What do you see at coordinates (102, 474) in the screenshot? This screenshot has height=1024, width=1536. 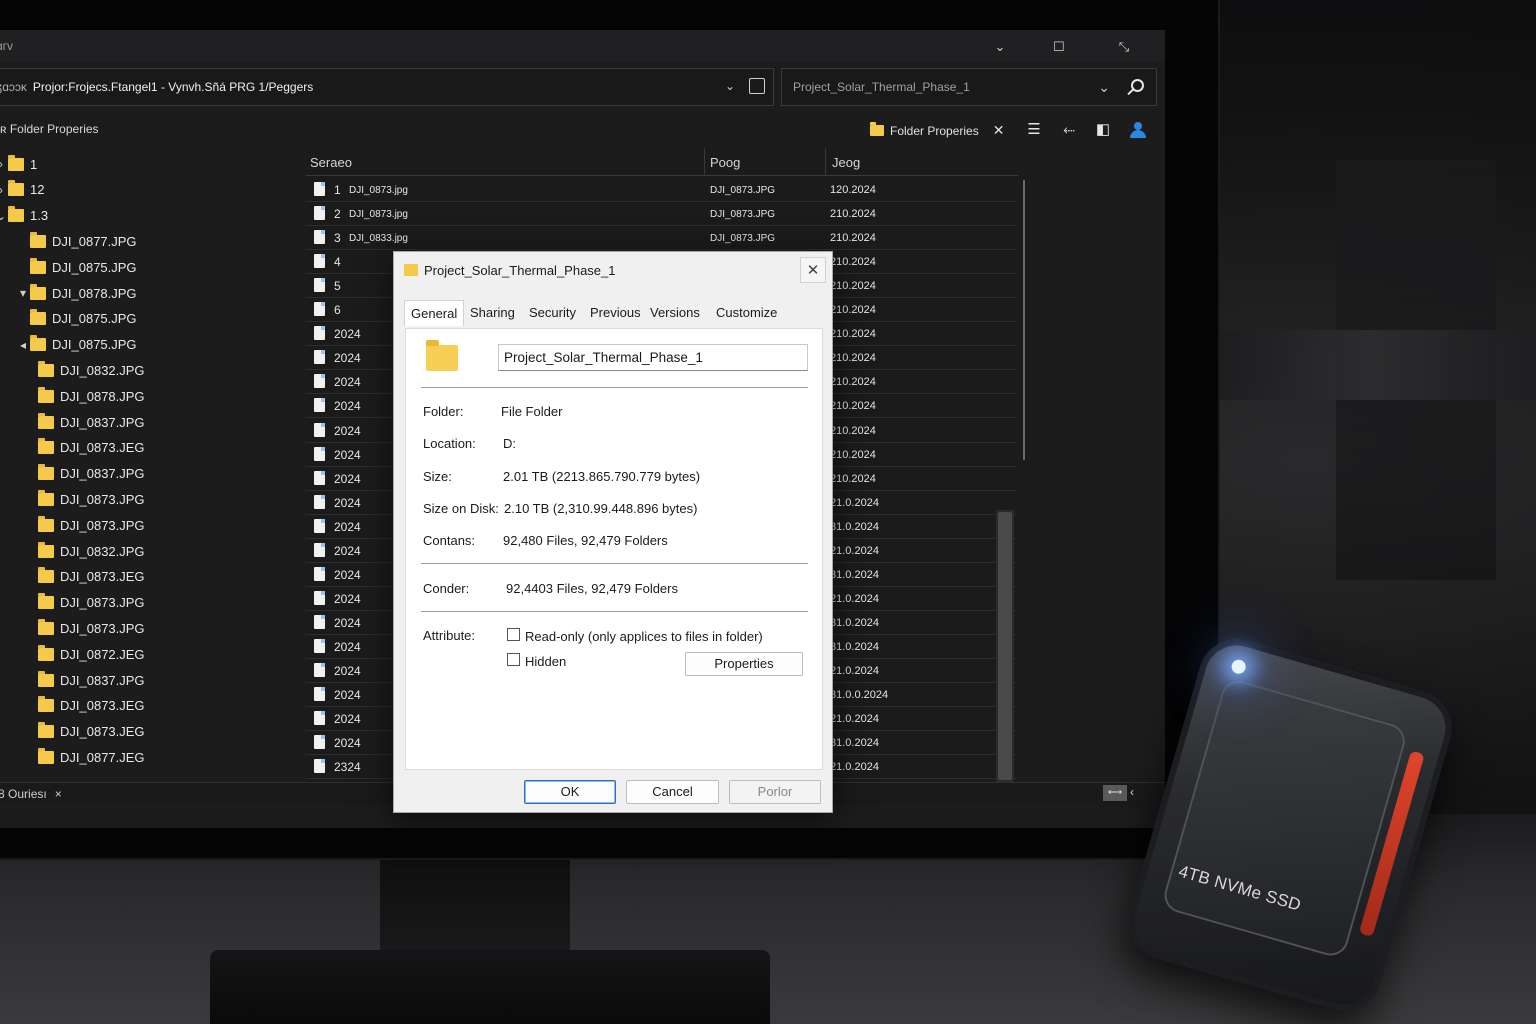 I see `tree-item-label: DJI_0837.JPG` at bounding box center [102, 474].